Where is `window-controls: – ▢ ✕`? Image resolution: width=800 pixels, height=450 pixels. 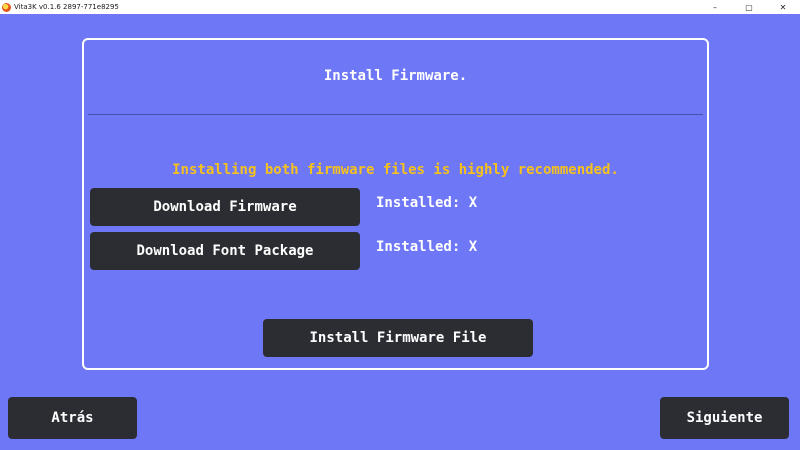
window-controls: – ▢ ✕ is located at coordinates (749, 7).